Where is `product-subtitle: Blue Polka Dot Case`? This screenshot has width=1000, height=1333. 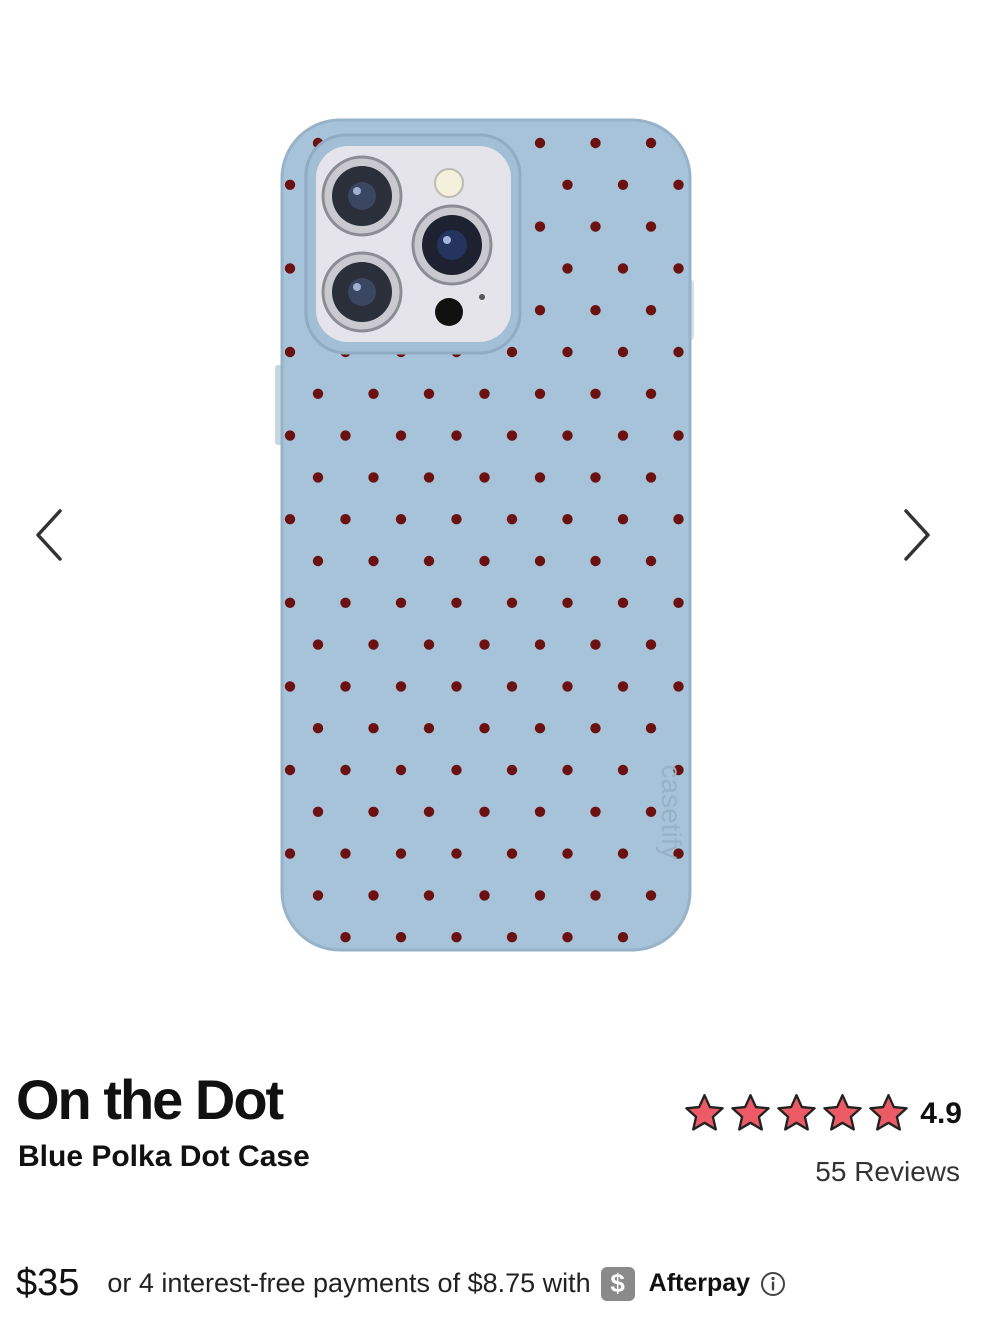
product-subtitle: Blue Polka Dot Case is located at coordinates (164, 1156).